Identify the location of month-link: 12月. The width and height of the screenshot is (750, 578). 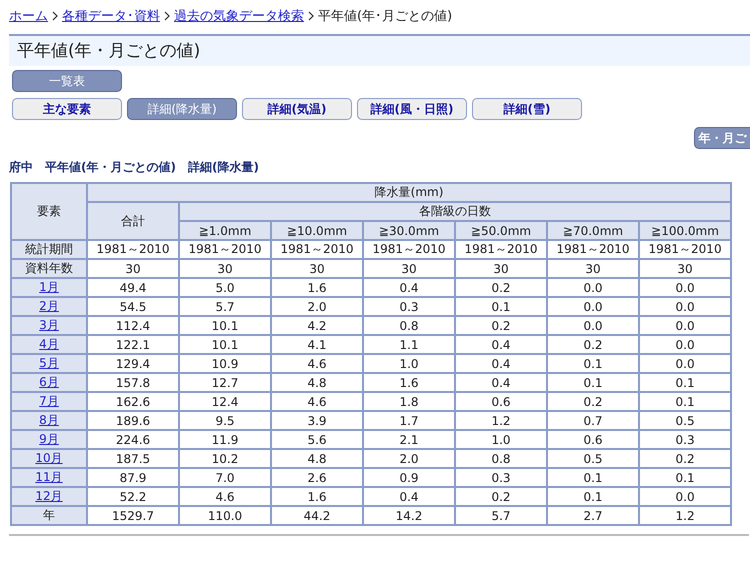
(49, 496).